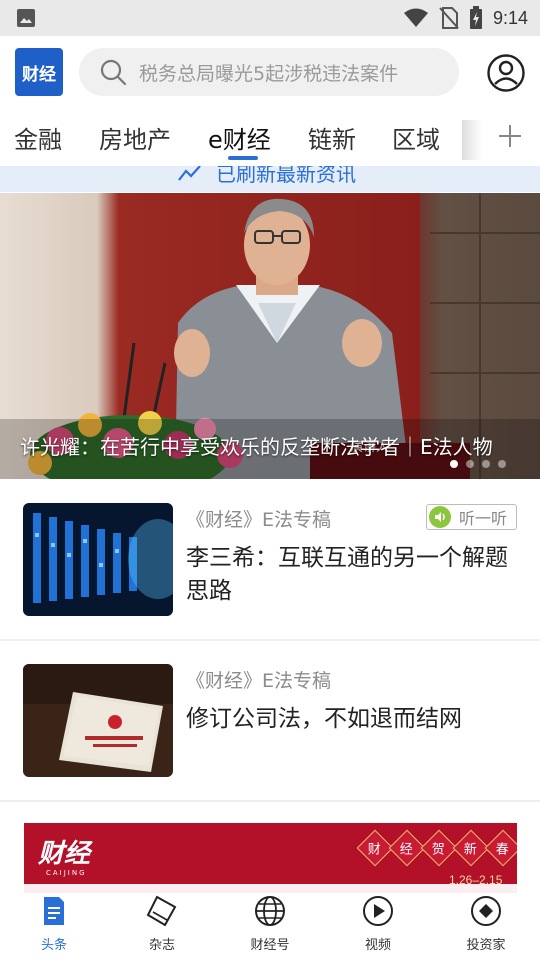  What do you see at coordinates (500, 848) in the screenshot?
I see `ad-char: 春` at bounding box center [500, 848].